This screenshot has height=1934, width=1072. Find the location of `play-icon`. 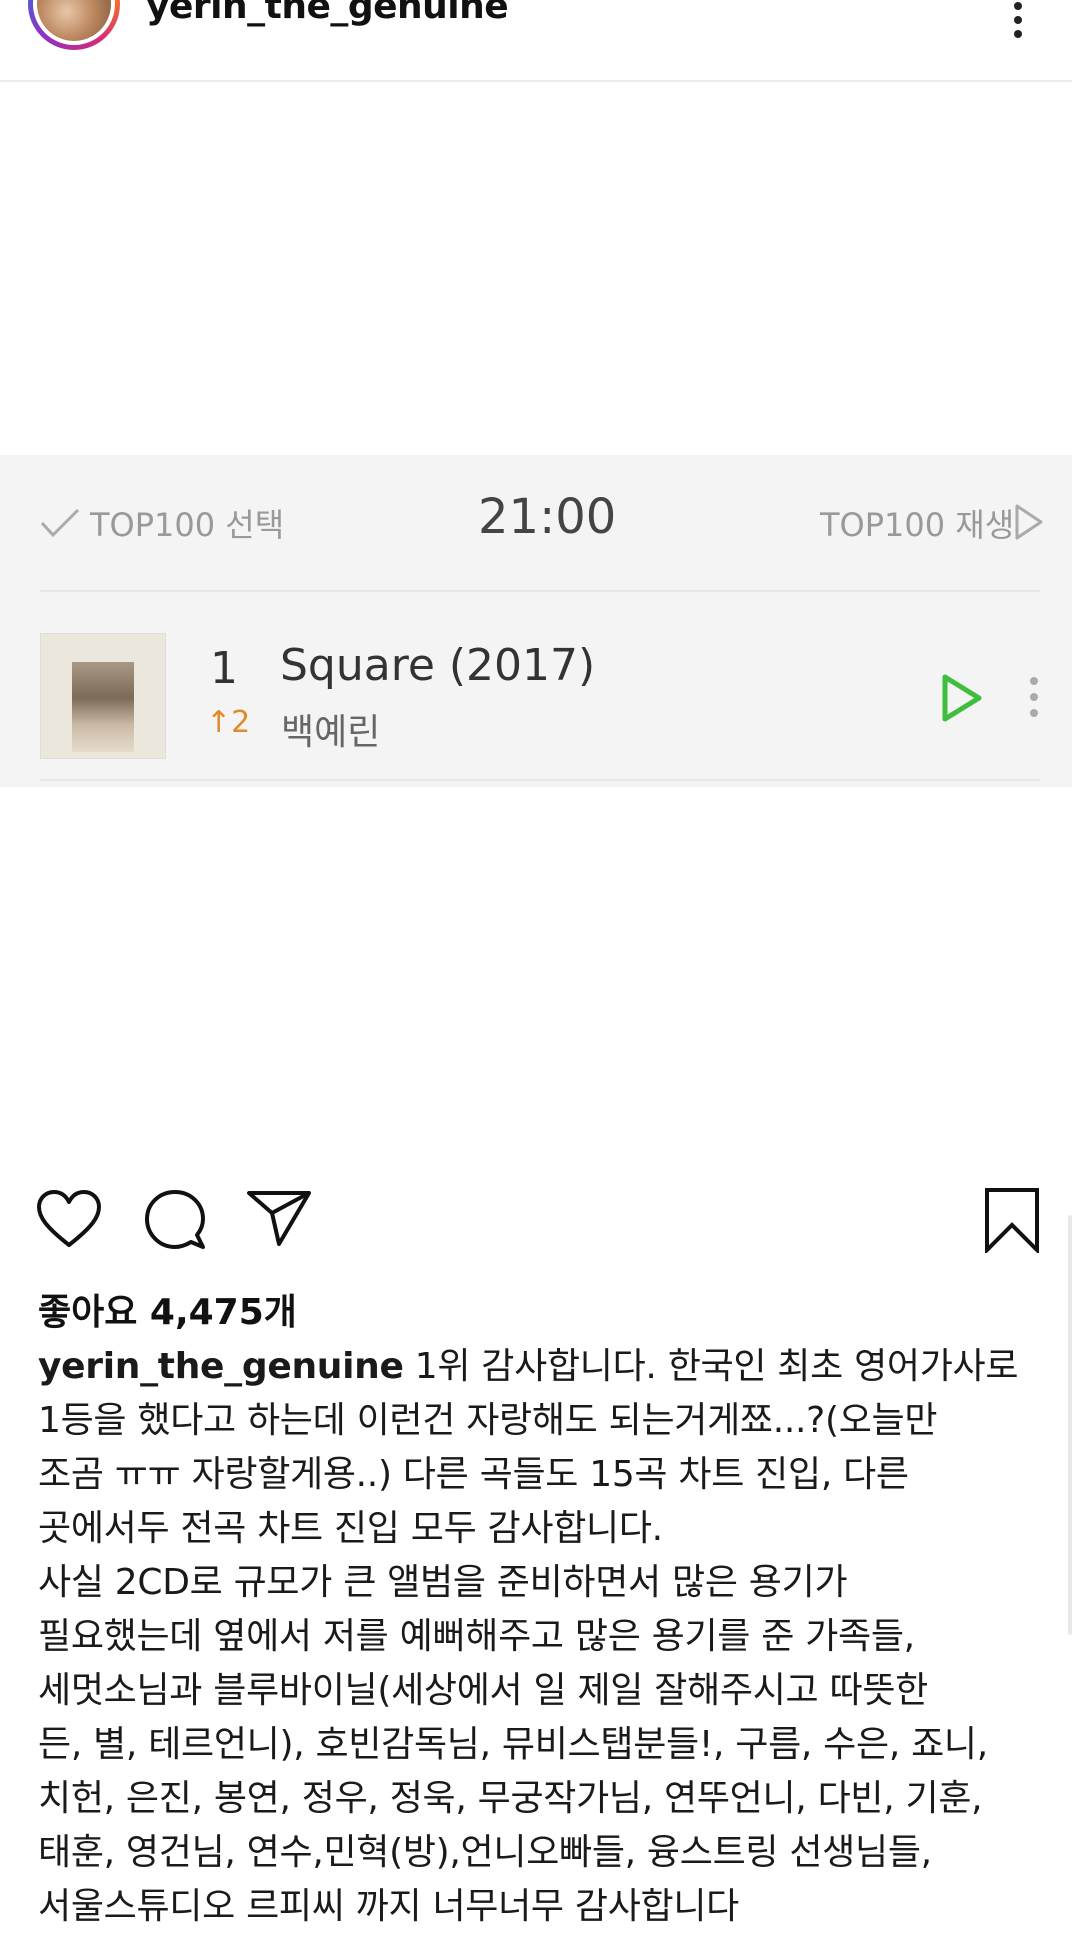

play-icon is located at coordinates (962, 698).